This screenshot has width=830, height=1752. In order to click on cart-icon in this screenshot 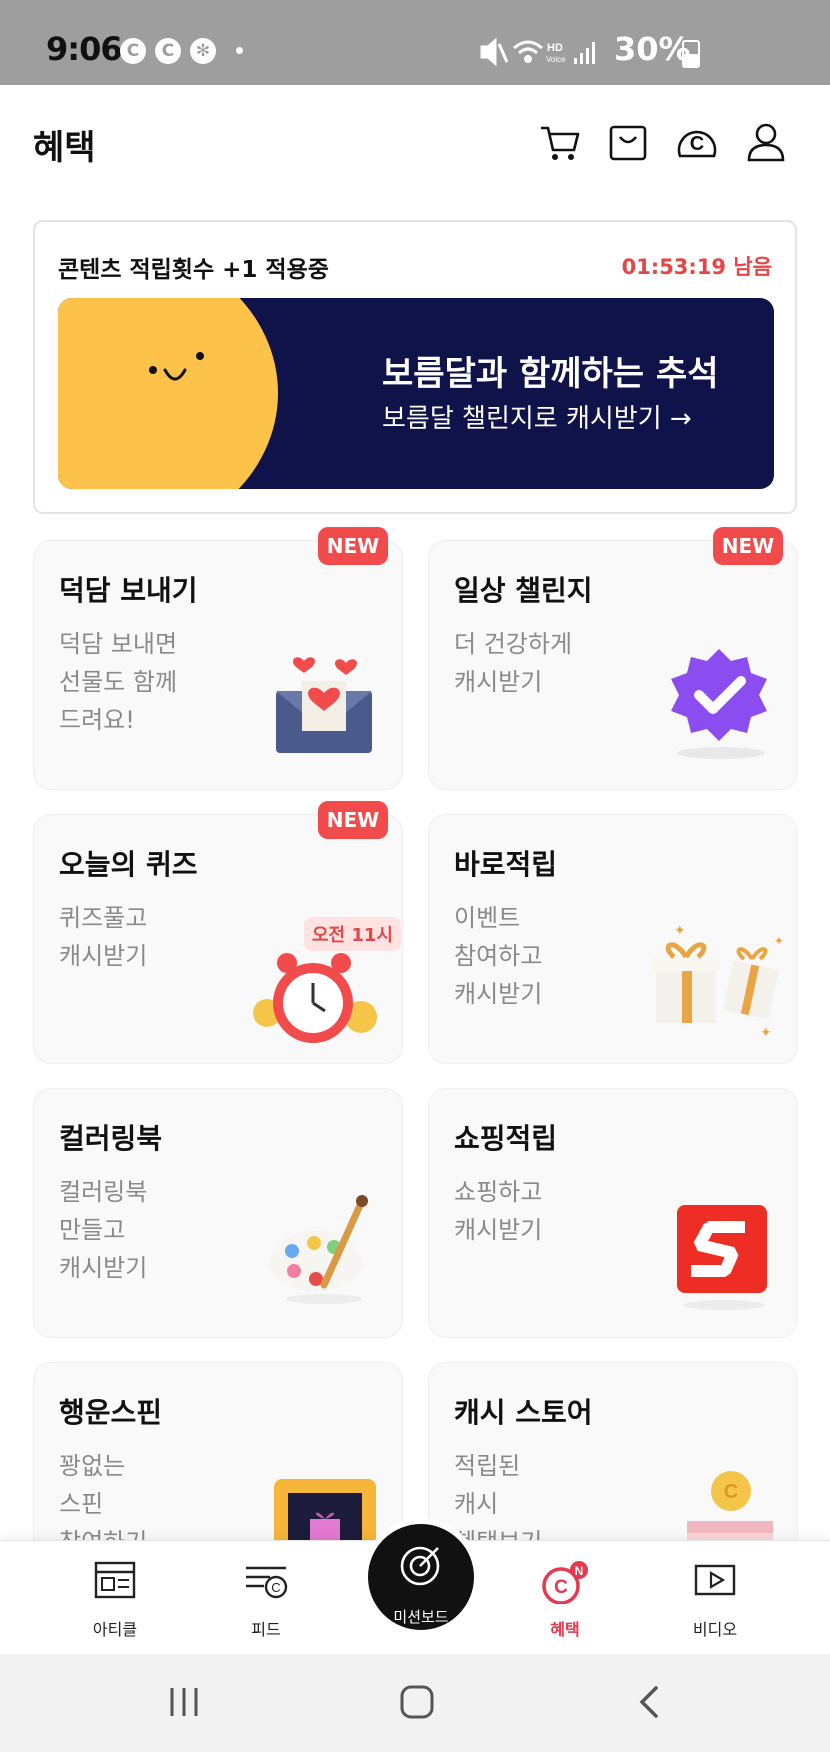, I will do `click(560, 142)`.